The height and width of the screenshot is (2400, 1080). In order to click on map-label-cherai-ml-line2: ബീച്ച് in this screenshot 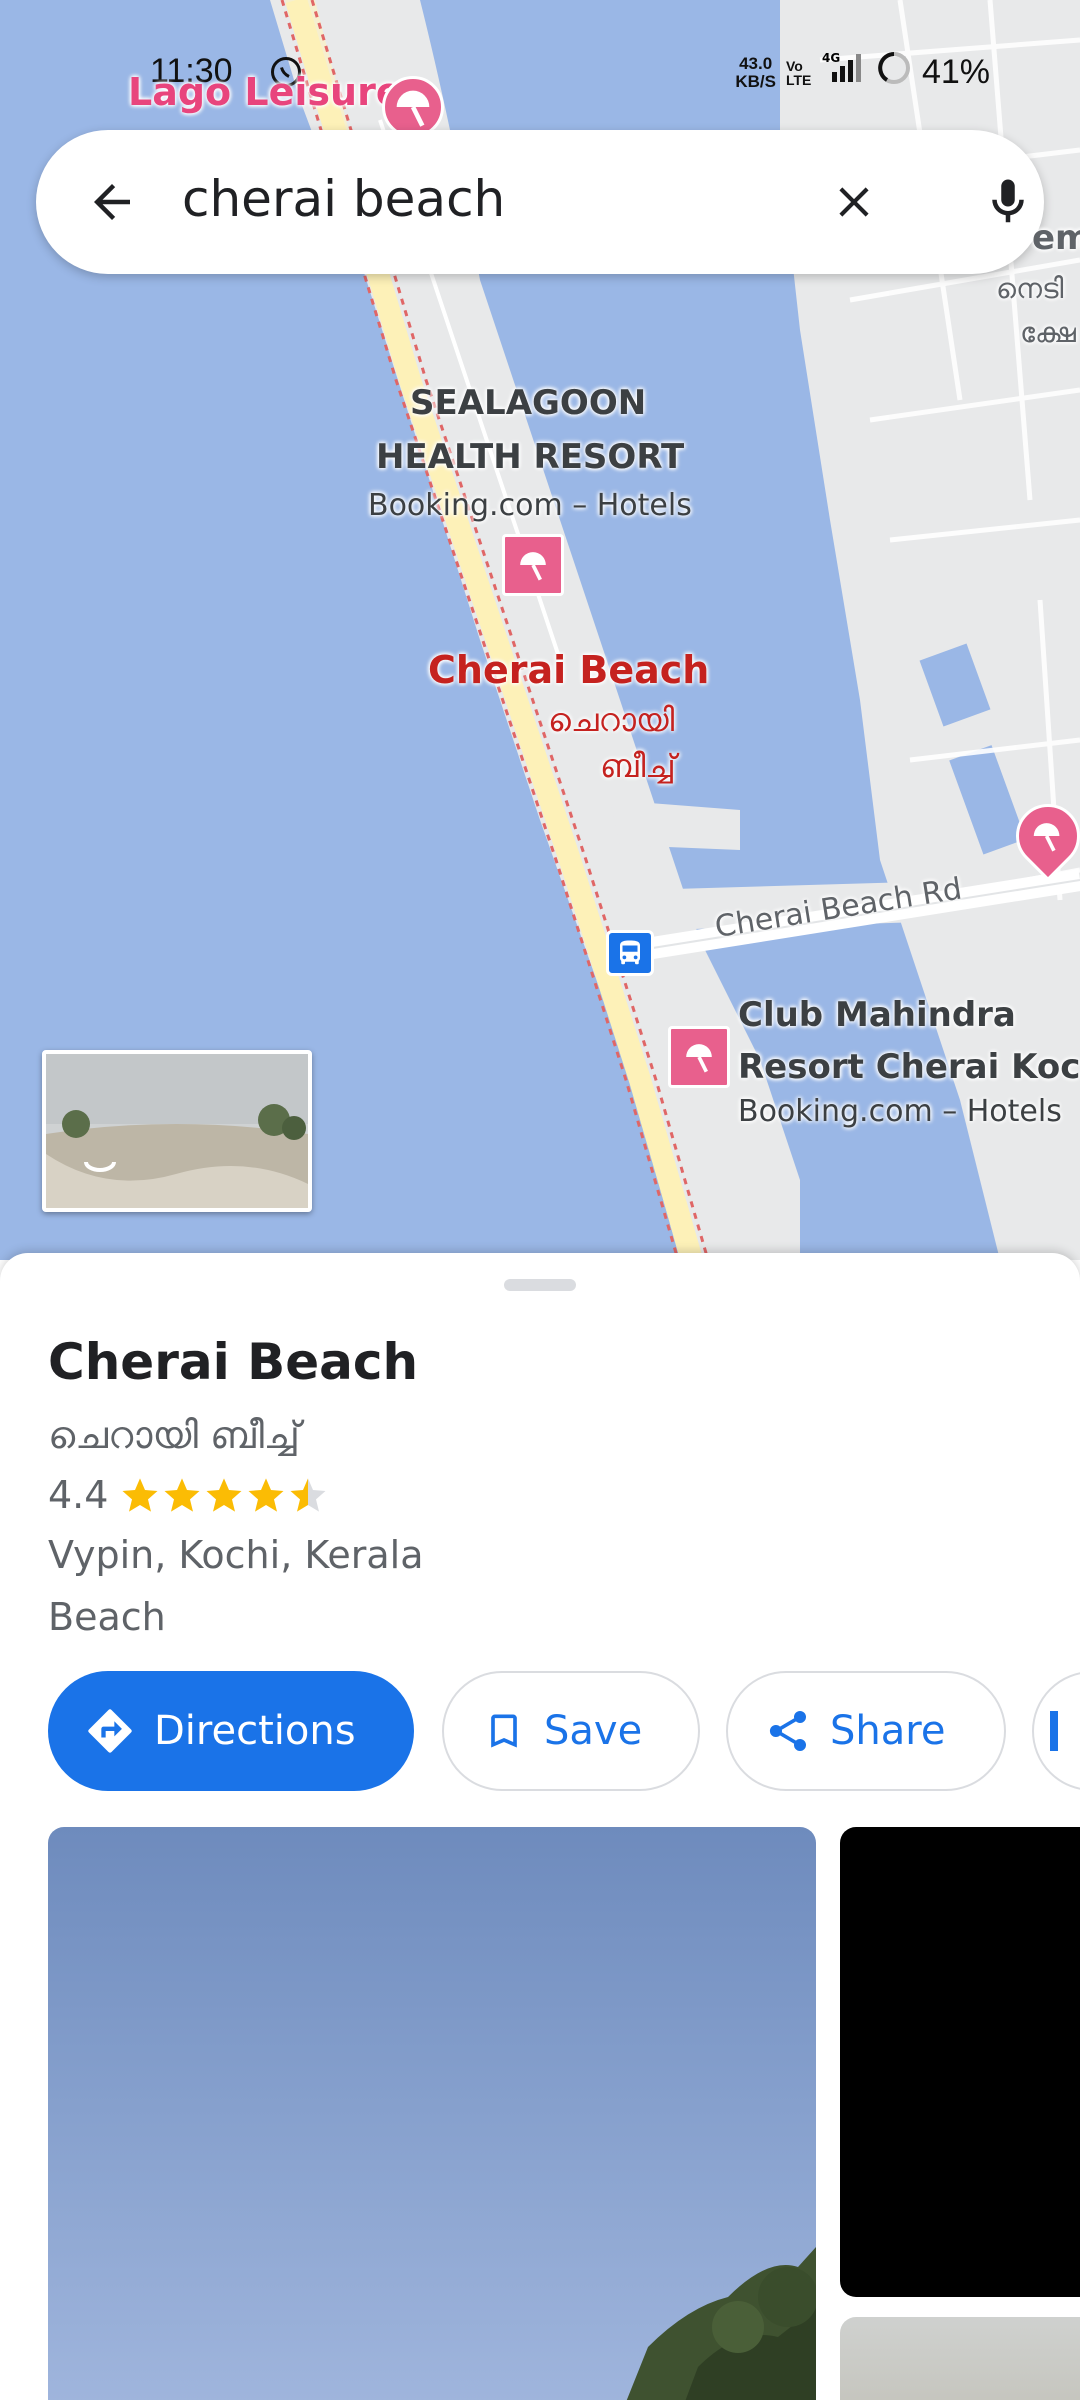, I will do `click(638, 766)`.